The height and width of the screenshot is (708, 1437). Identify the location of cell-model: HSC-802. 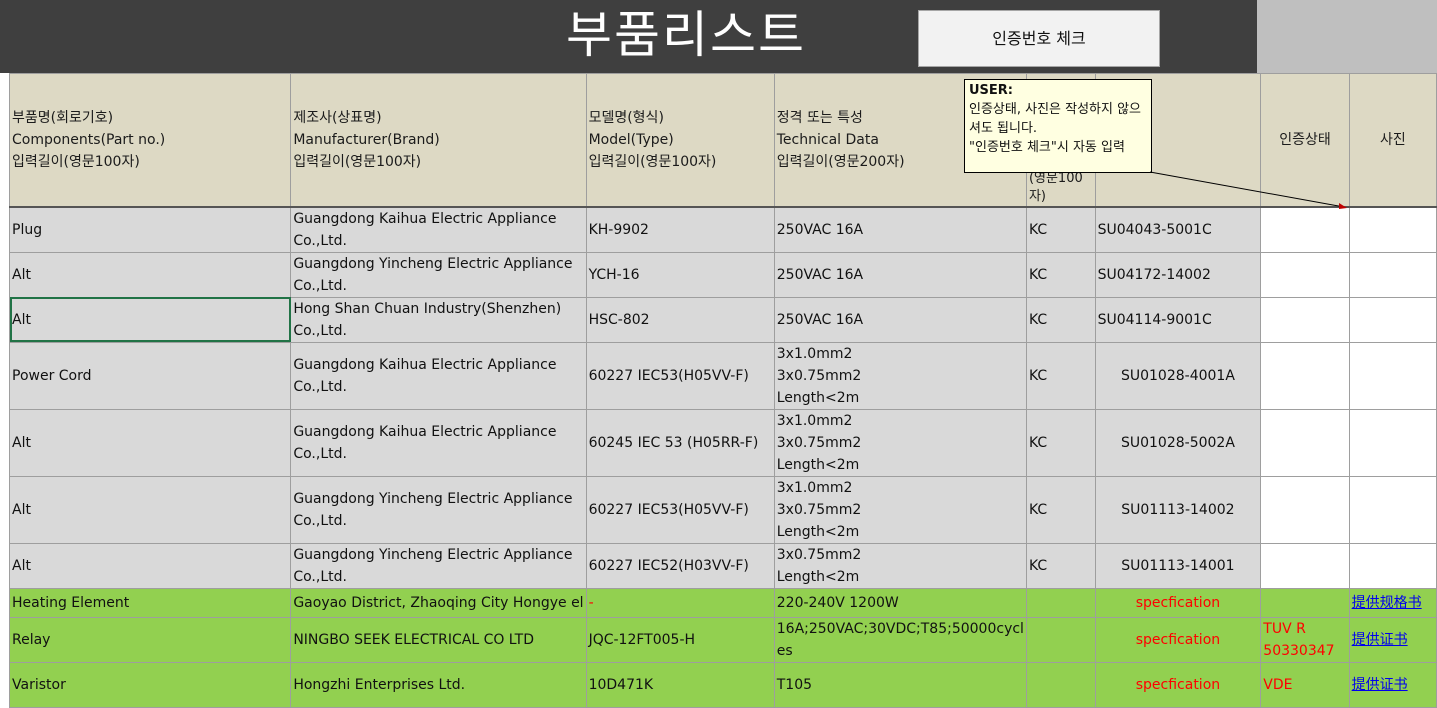
(680, 319).